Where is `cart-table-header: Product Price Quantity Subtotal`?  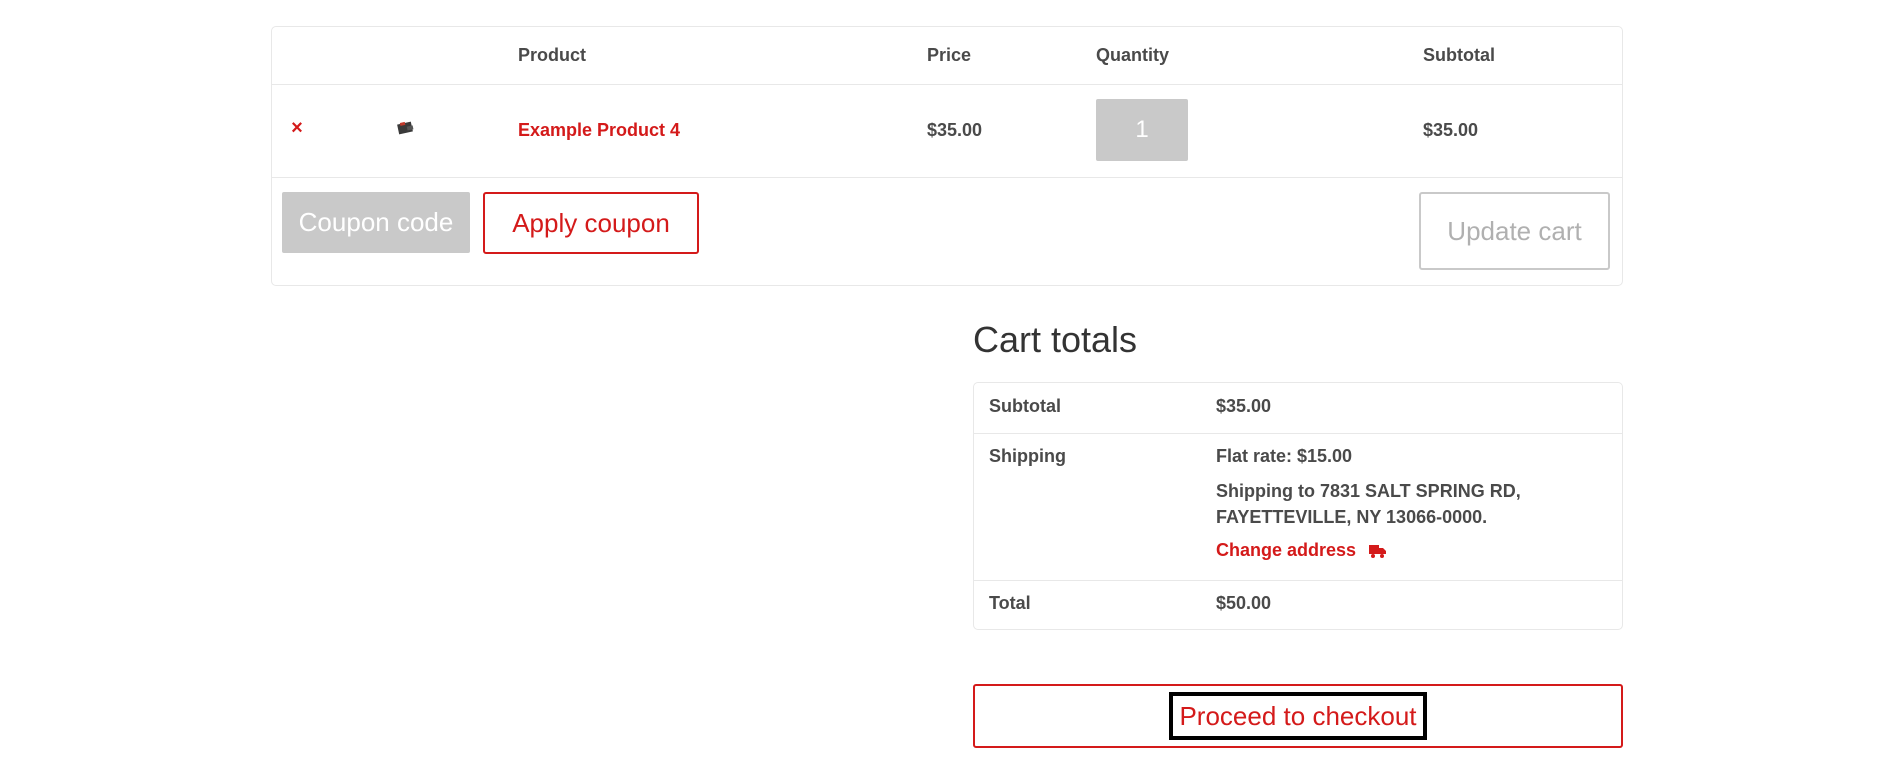
cart-table-header: Product Price Quantity Subtotal is located at coordinates (947, 56).